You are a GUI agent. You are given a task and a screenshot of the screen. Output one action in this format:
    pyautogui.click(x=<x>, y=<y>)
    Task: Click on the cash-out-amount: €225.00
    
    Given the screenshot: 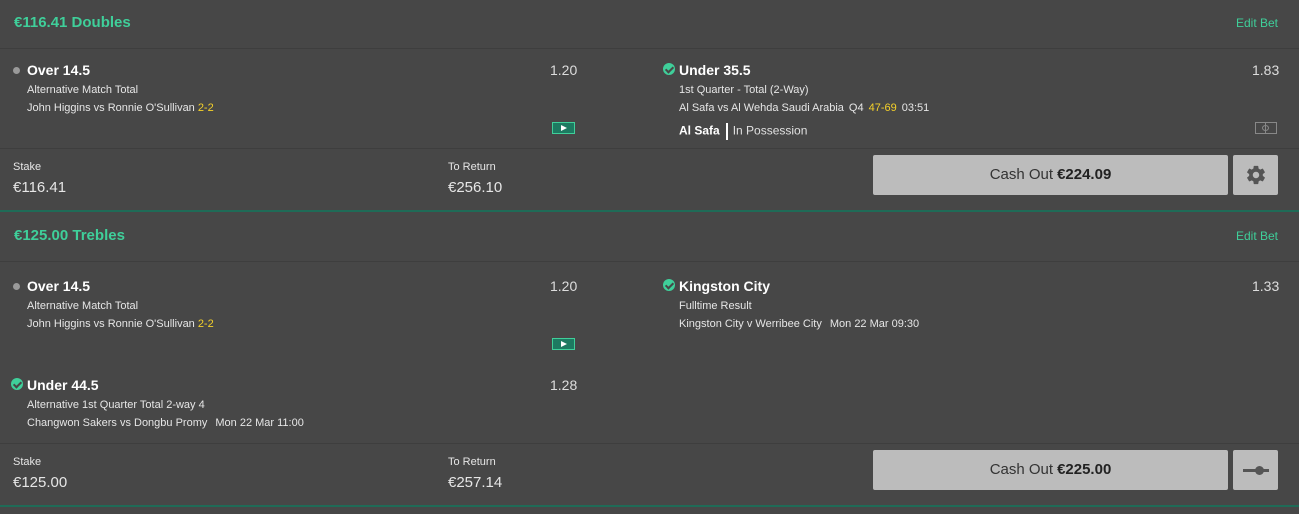 What is the action you would take?
    pyautogui.click(x=1084, y=469)
    